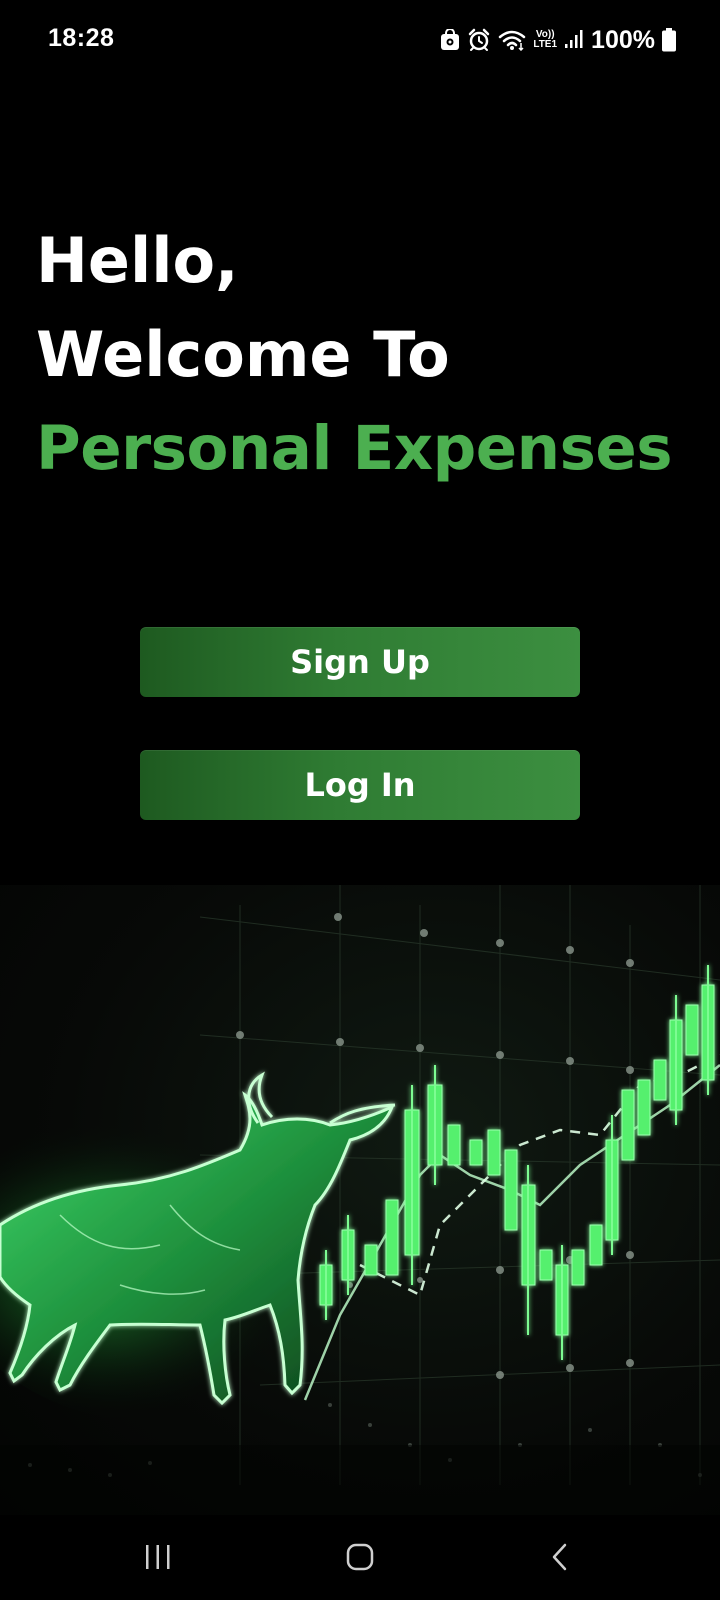  I want to click on heading-hello: Hello,, so click(137, 260).